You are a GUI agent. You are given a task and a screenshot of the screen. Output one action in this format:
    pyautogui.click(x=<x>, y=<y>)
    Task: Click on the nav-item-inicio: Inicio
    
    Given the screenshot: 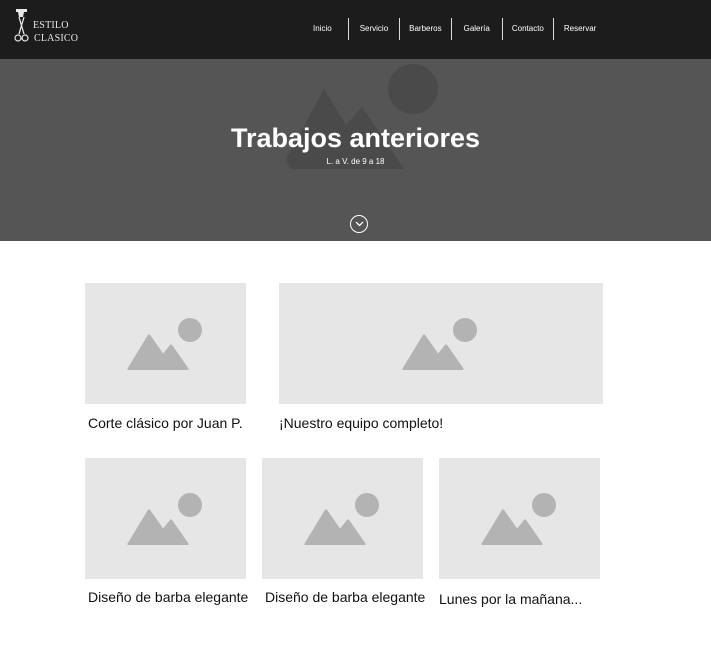 What is the action you would take?
    pyautogui.click(x=322, y=29)
    